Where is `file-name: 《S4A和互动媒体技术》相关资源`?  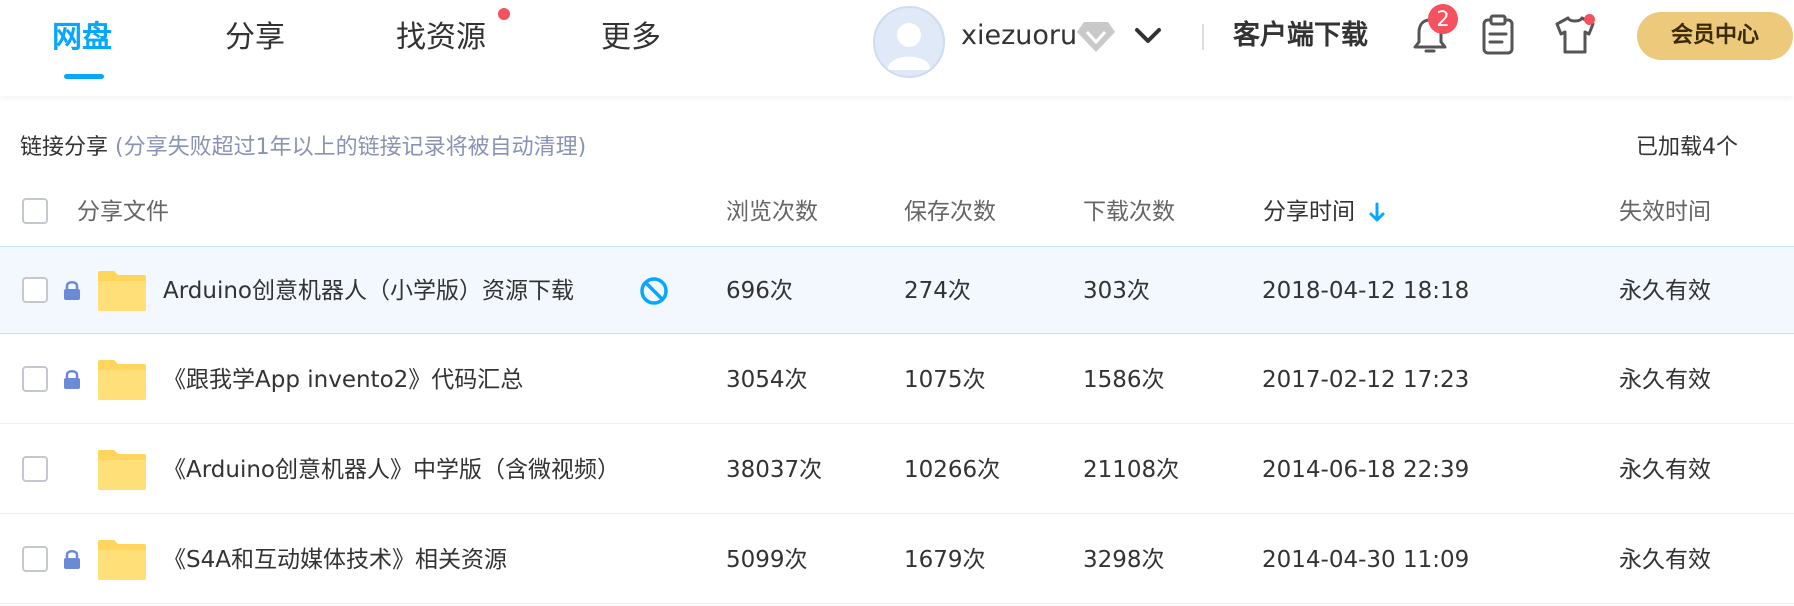
file-name: 《S4A和互动媒体技术》相关资源 is located at coordinates (335, 560).